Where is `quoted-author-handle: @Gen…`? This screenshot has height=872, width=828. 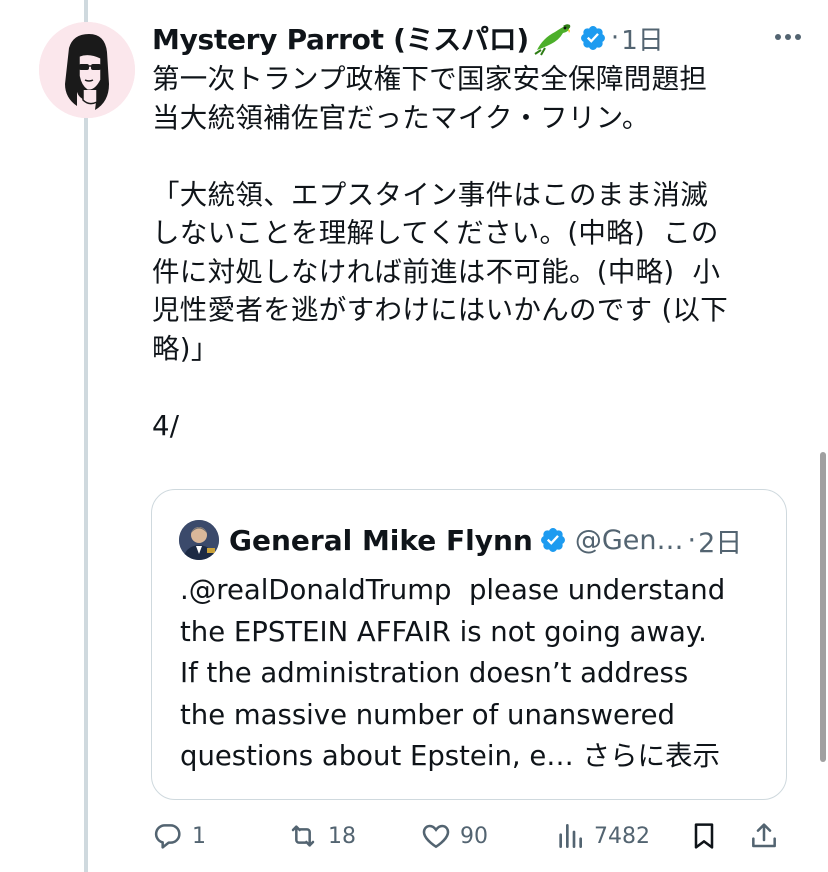
quoted-author-handle: @Gen… is located at coordinates (629, 540).